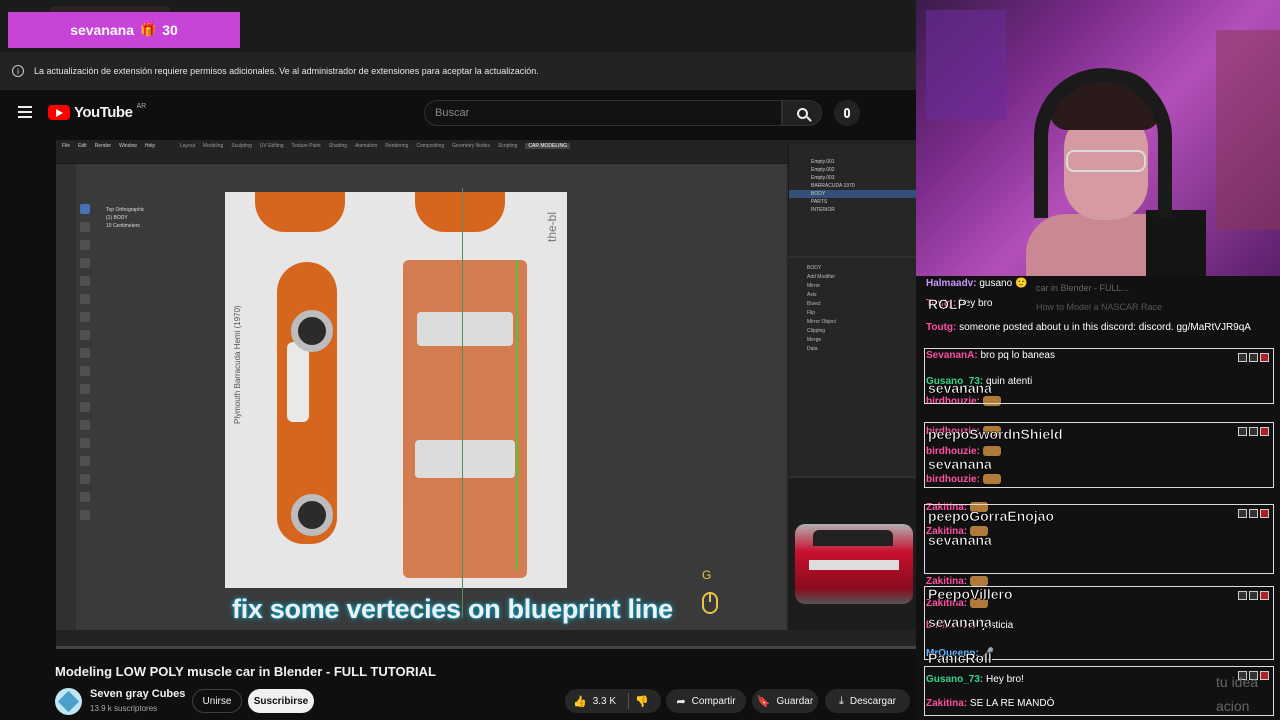 Image resolution: width=1280 pixels, height=720 pixels. Describe the element at coordinates (85, 227) in the screenshot. I see `cursor-tool-icon` at that location.